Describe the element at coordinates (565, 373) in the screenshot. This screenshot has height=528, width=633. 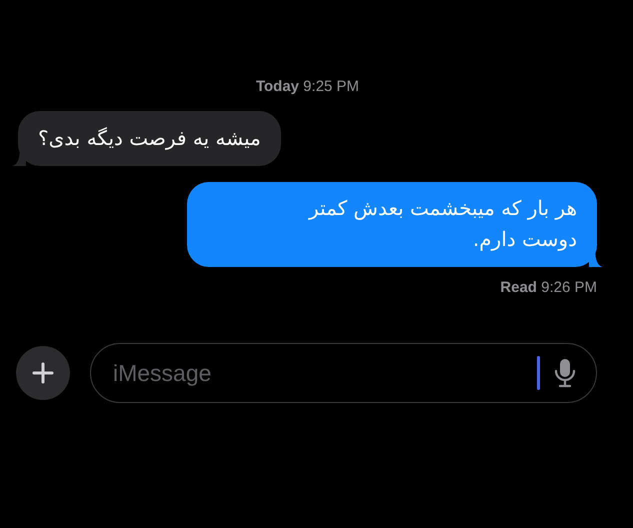
I see `microphone-icon` at that location.